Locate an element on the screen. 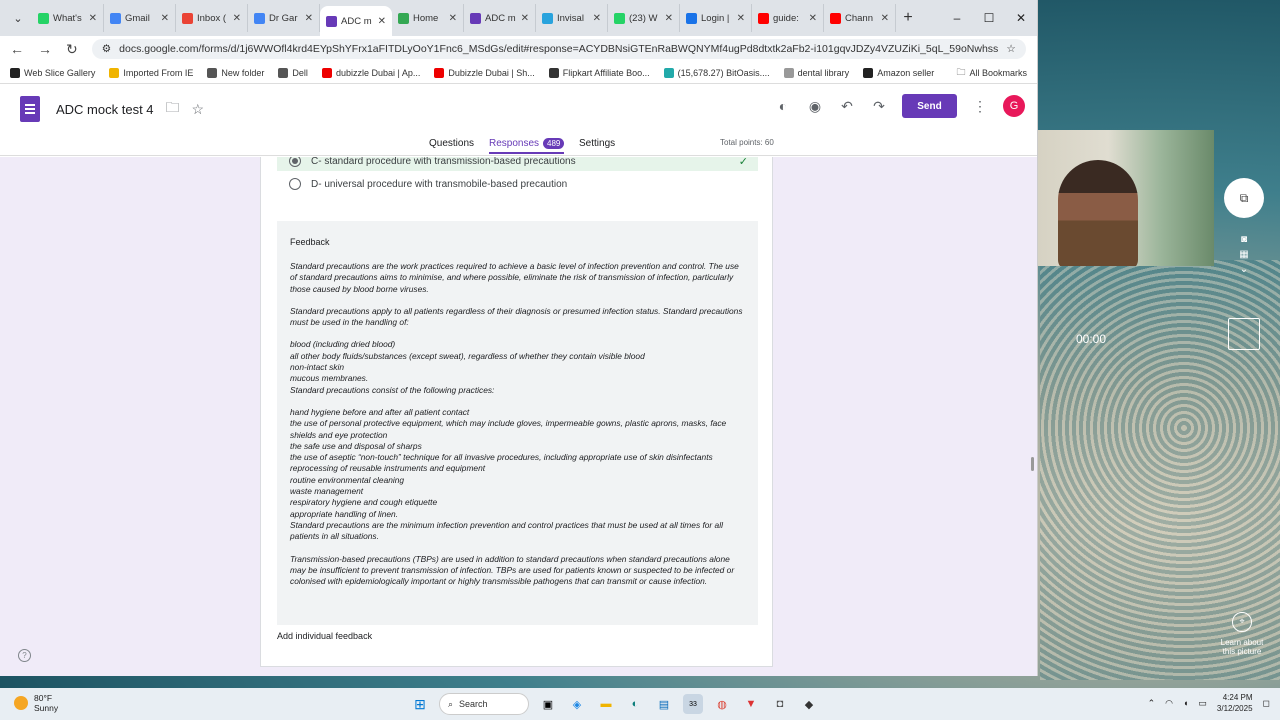 The width and height of the screenshot is (1280, 720). google-forms-icon is located at coordinates (30, 109).